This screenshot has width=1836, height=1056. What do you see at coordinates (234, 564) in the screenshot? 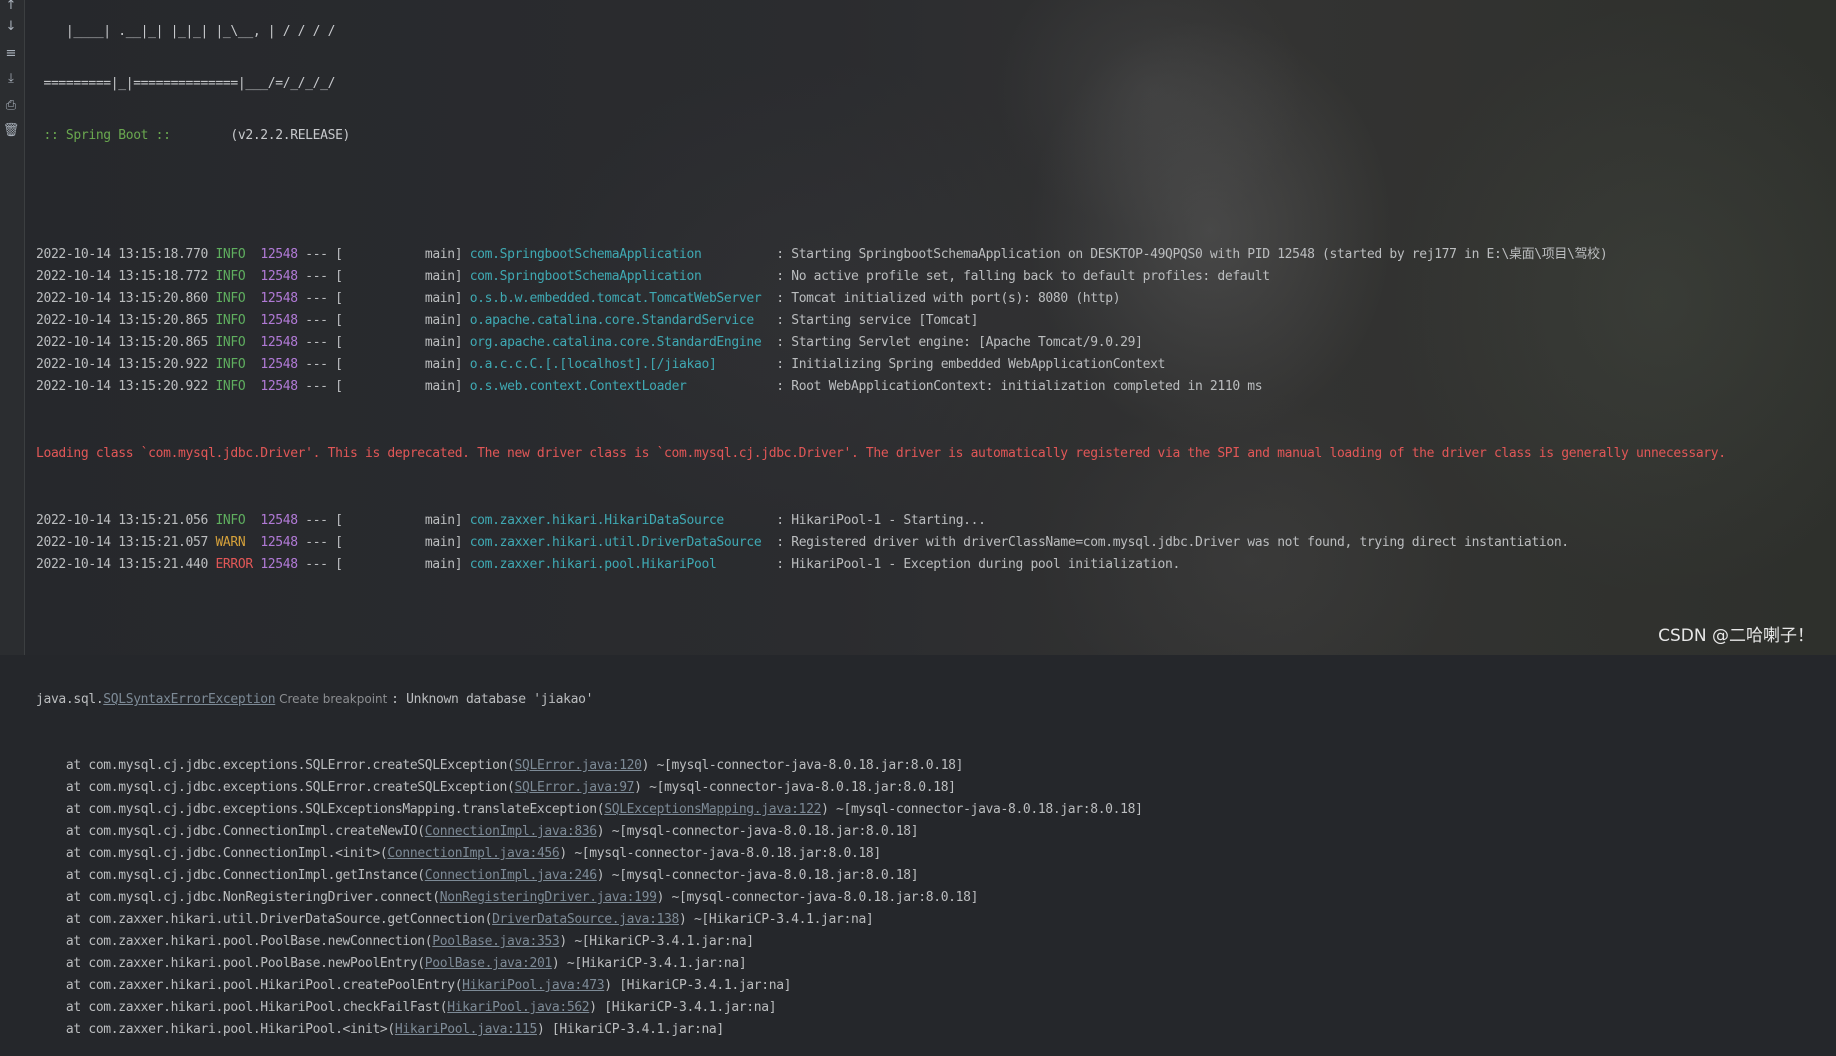
I see `log-level: ERROR` at bounding box center [234, 564].